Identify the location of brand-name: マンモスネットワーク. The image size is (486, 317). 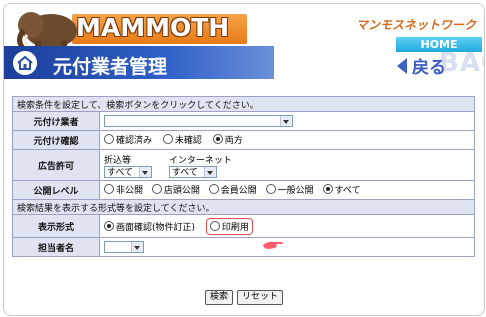
(415, 25).